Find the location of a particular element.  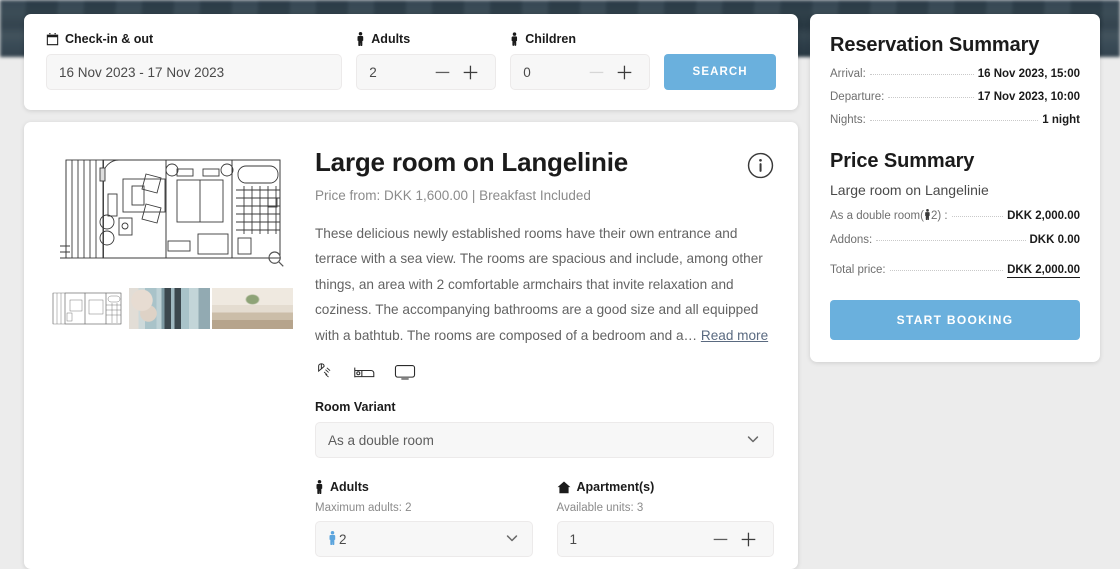

checkin-checkout-label-text: Check-in & out is located at coordinates (109, 39).